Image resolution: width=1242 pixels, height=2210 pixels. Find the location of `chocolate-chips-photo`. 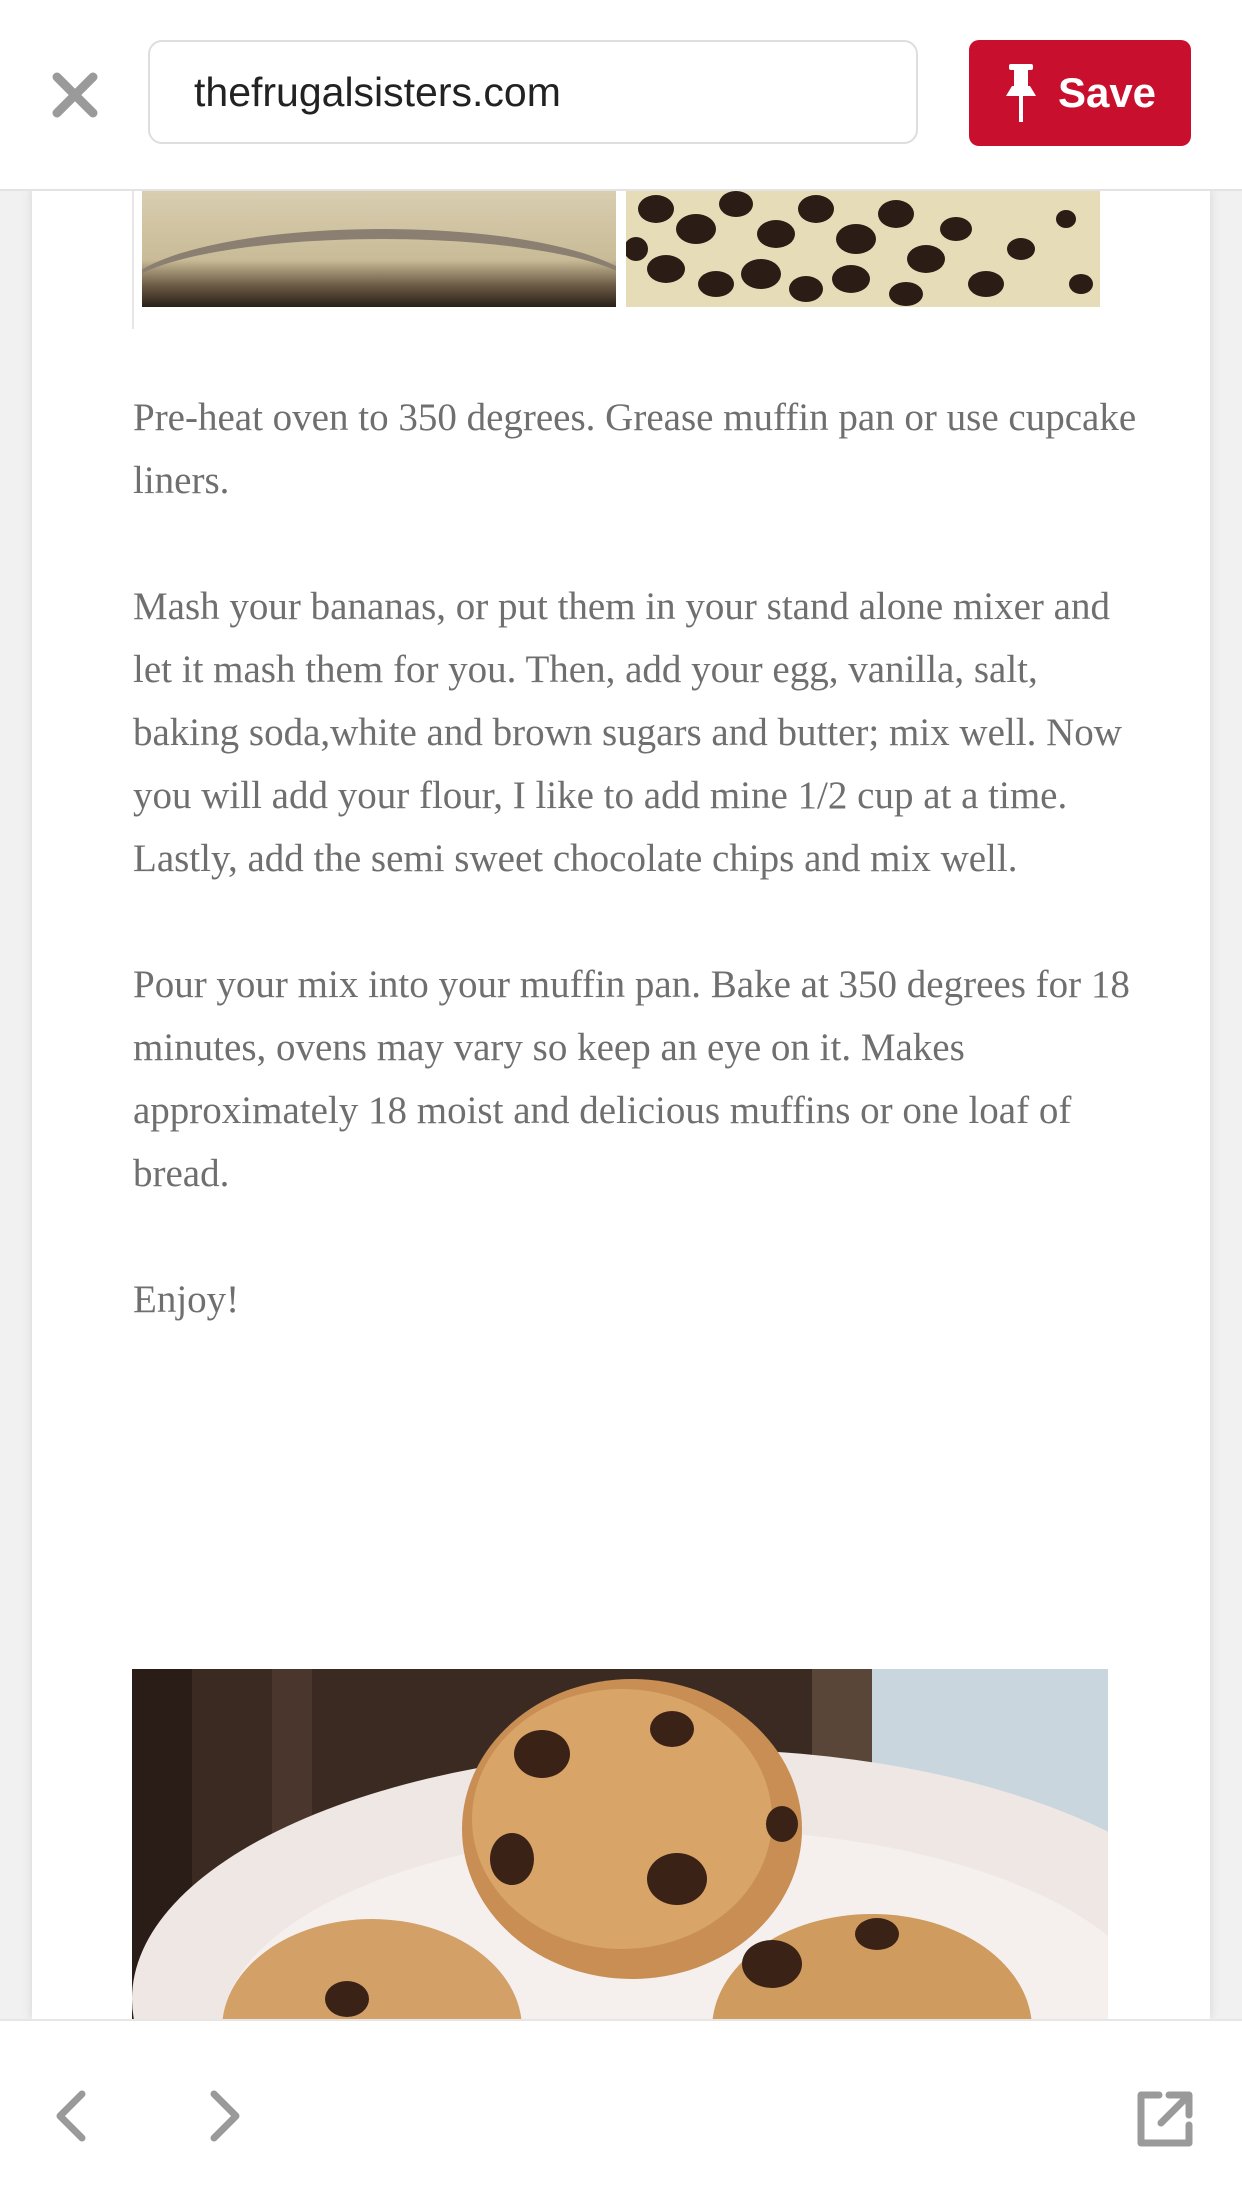

chocolate-chips-photo is located at coordinates (863, 248).